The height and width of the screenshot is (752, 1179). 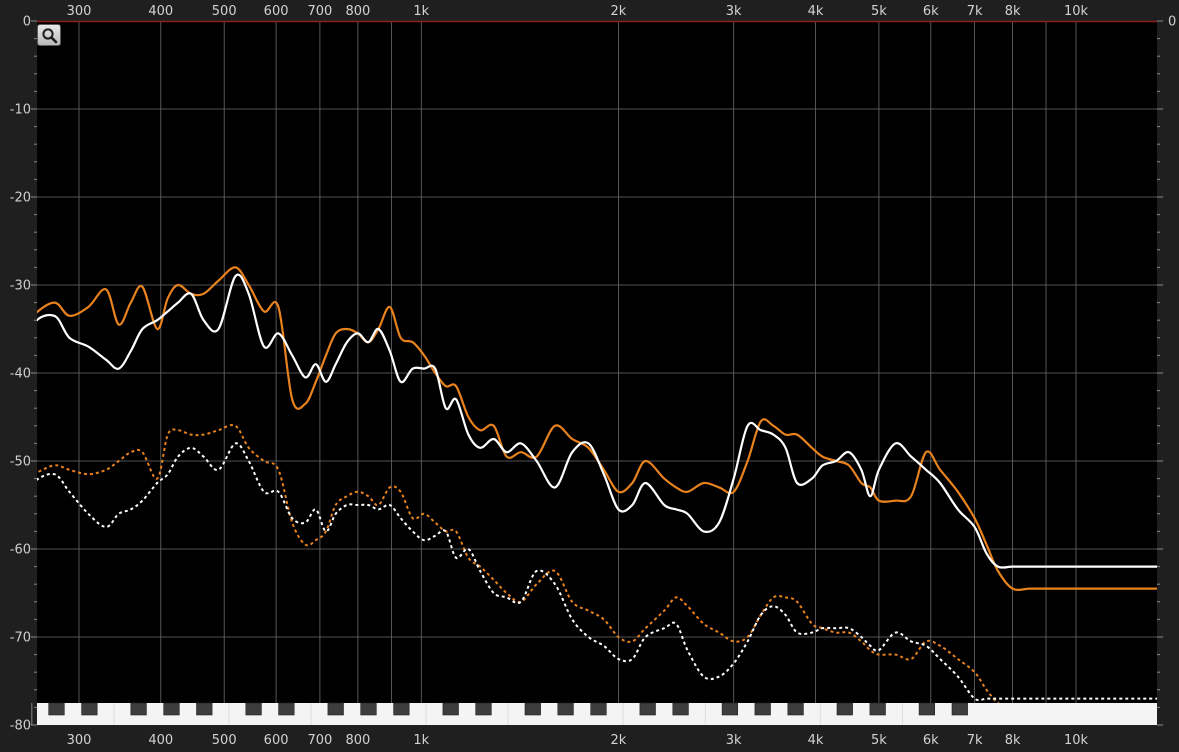 What do you see at coordinates (975, 11) in the screenshot?
I see `top-frequency-label: 7k` at bounding box center [975, 11].